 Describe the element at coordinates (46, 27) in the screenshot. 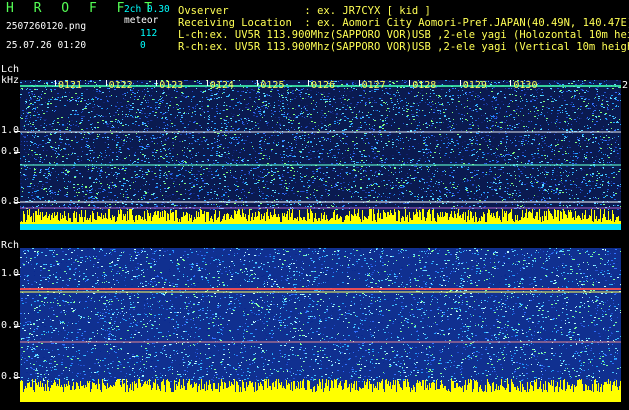

I see `filename-label: 2507260120.png` at that location.